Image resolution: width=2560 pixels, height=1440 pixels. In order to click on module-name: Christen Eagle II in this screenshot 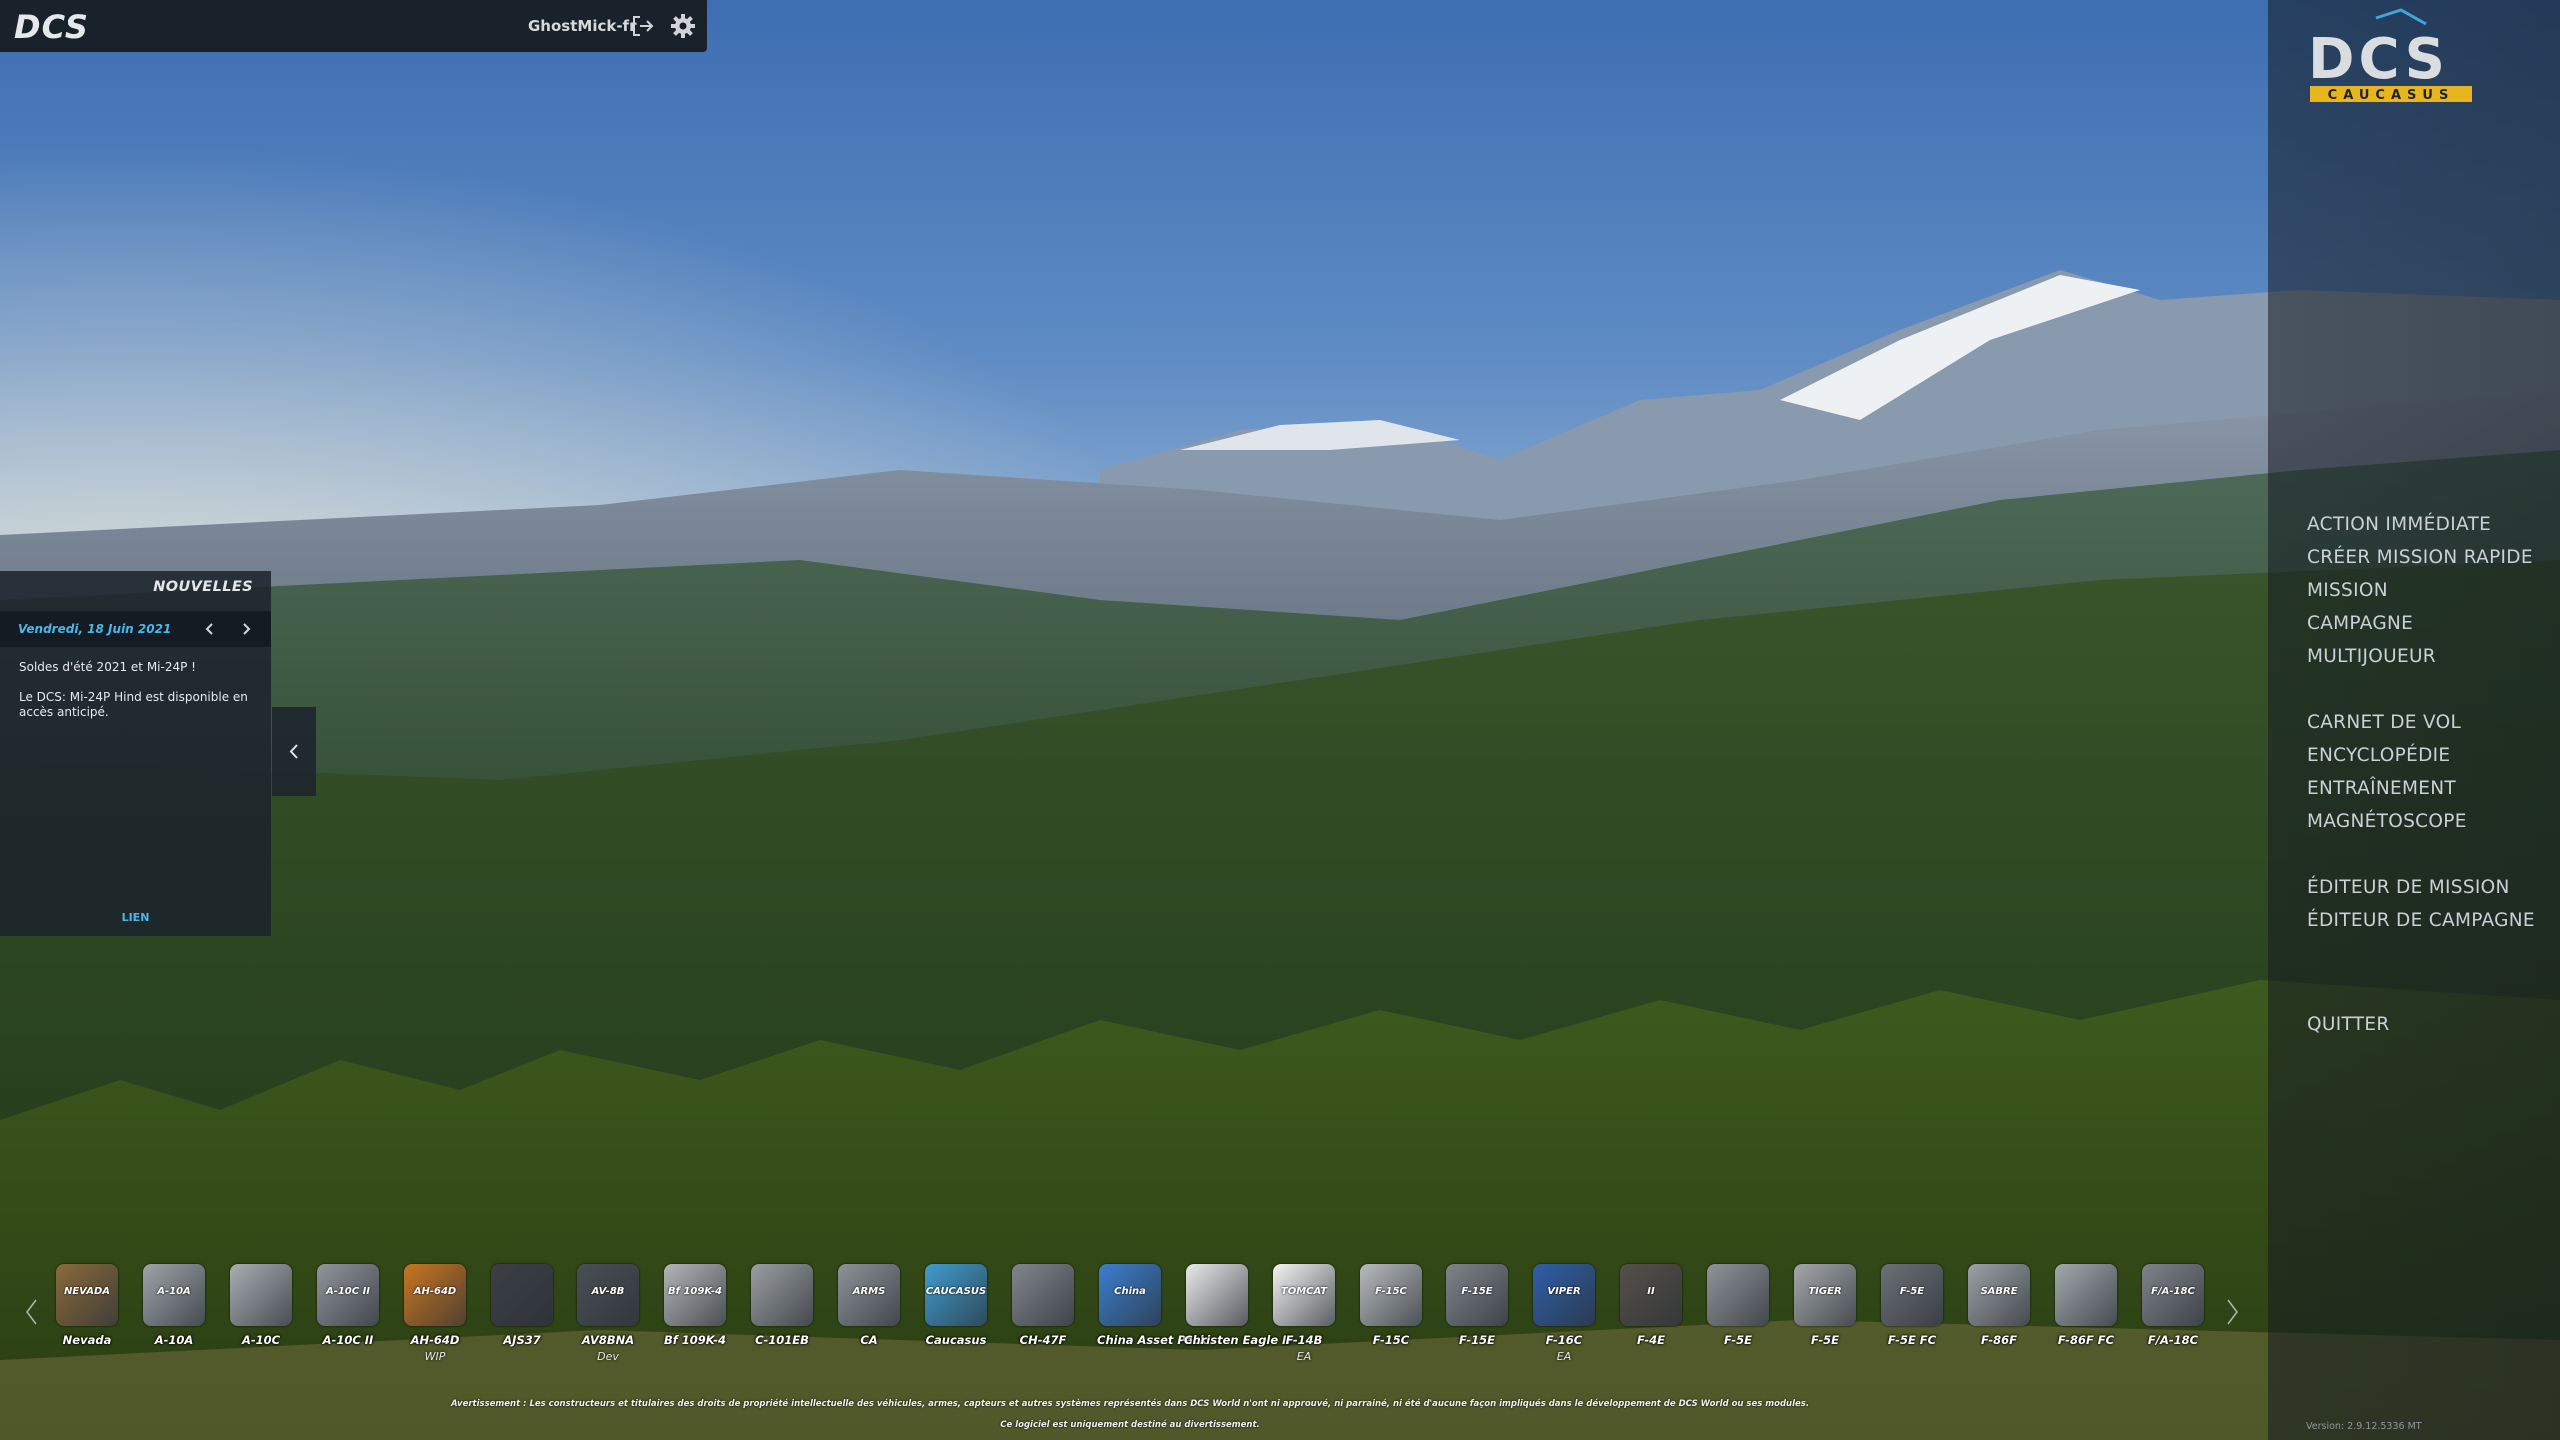, I will do `click(1237, 1340)`.